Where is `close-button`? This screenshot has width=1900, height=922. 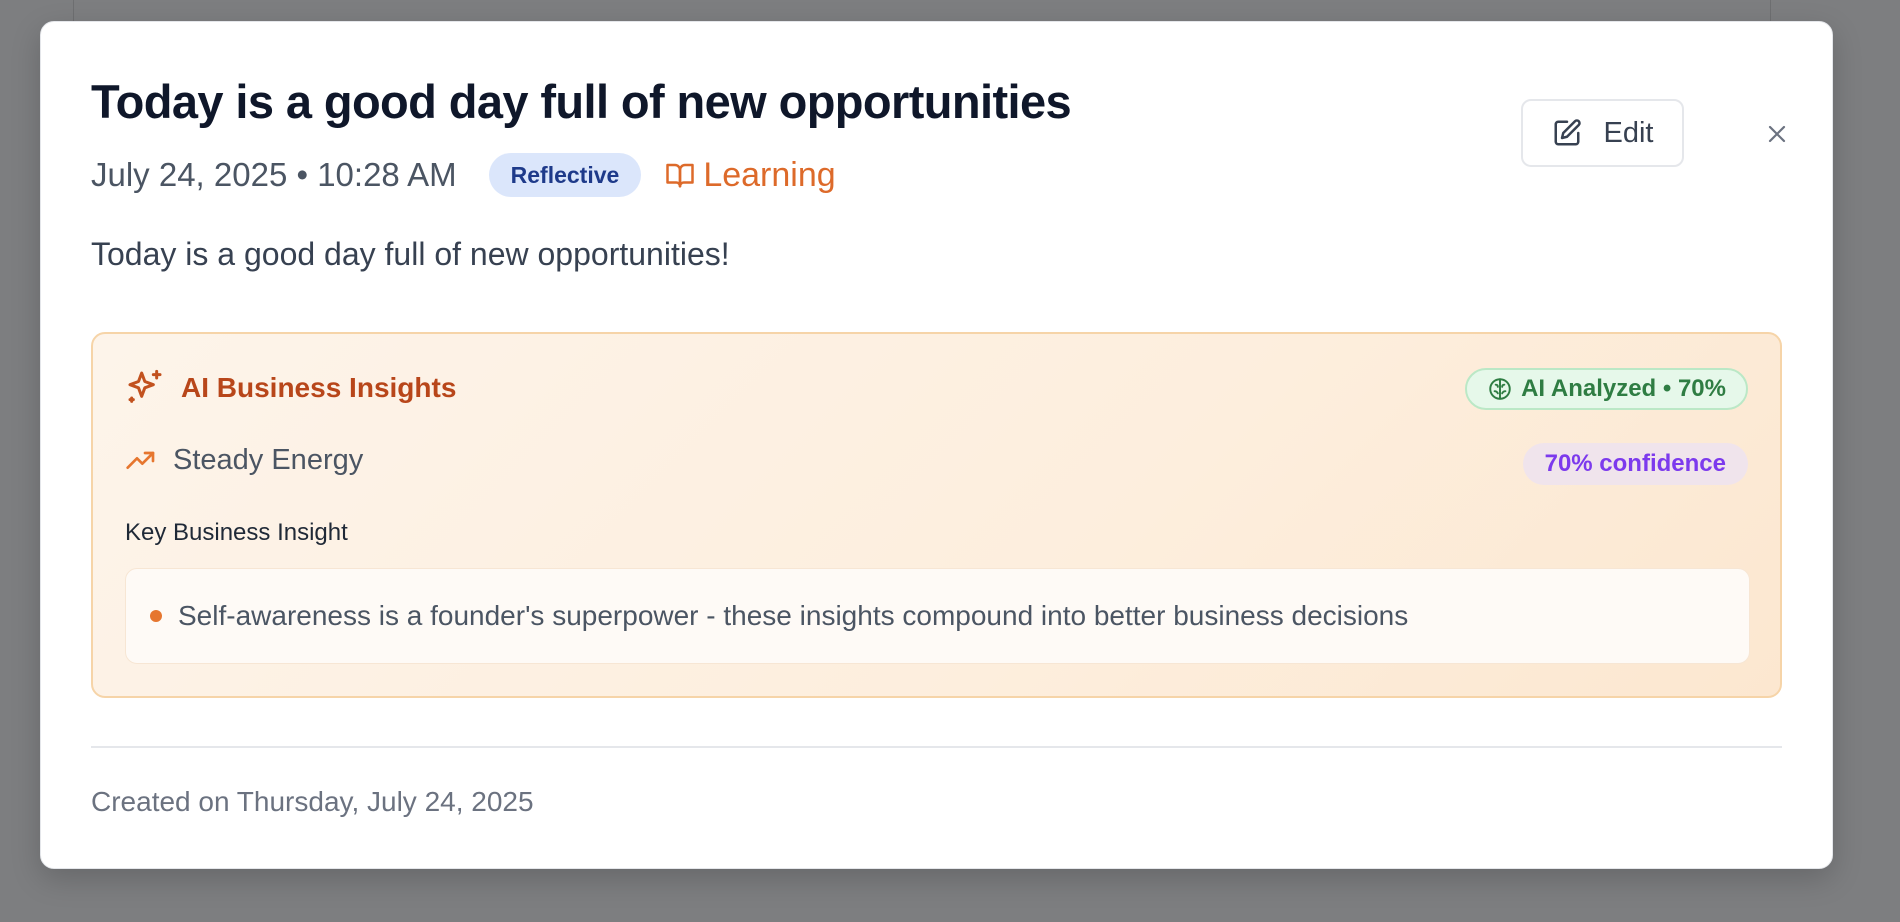 close-button is located at coordinates (1777, 134).